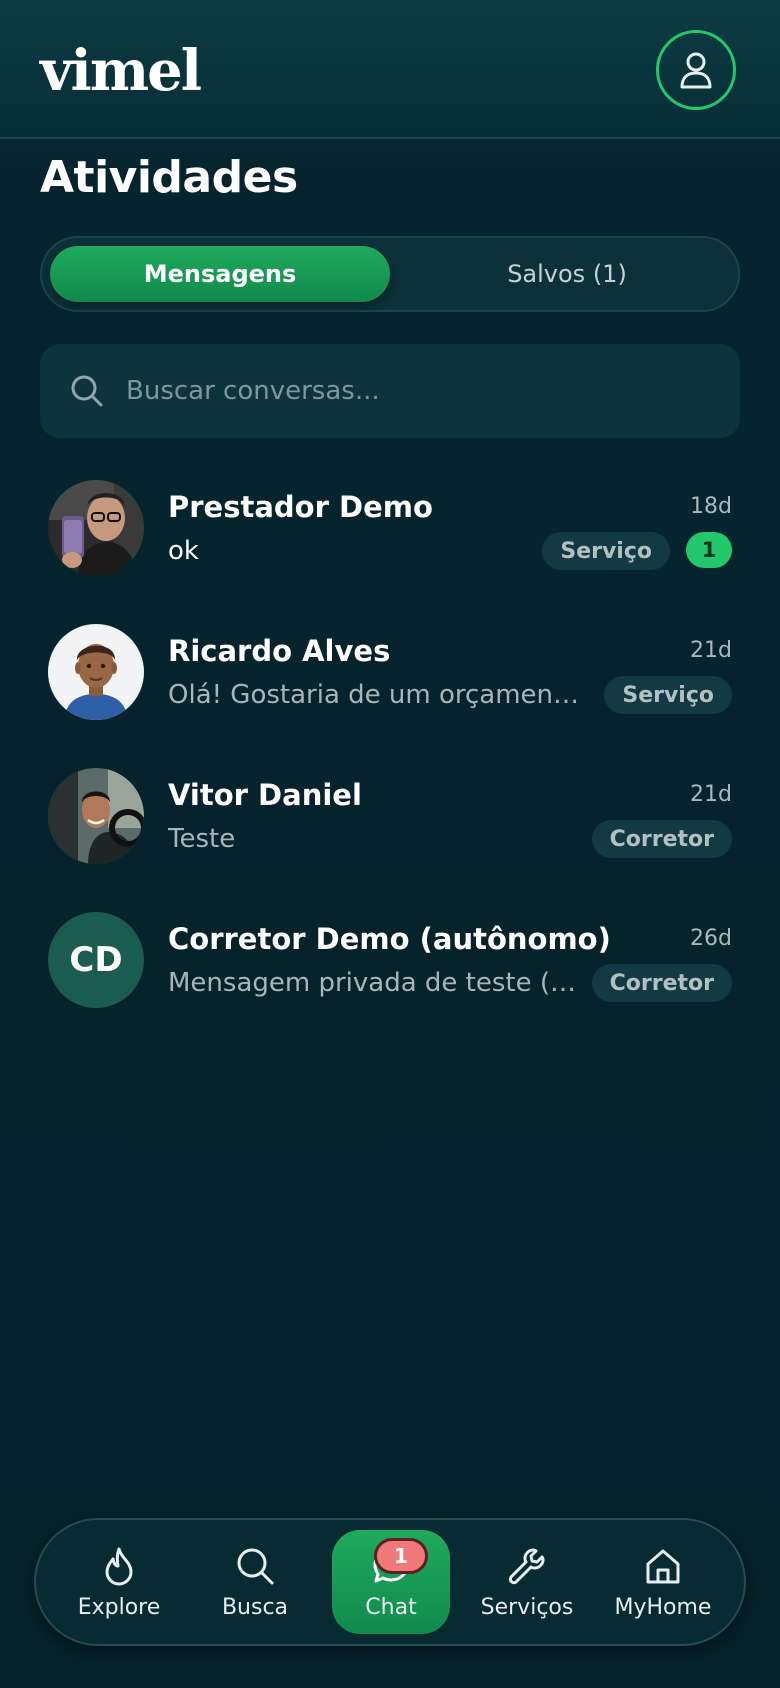  Describe the element at coordinates (389, 939) in the screenshot. I see `contact-name: Corretor Demo (autônomo)` at that location.